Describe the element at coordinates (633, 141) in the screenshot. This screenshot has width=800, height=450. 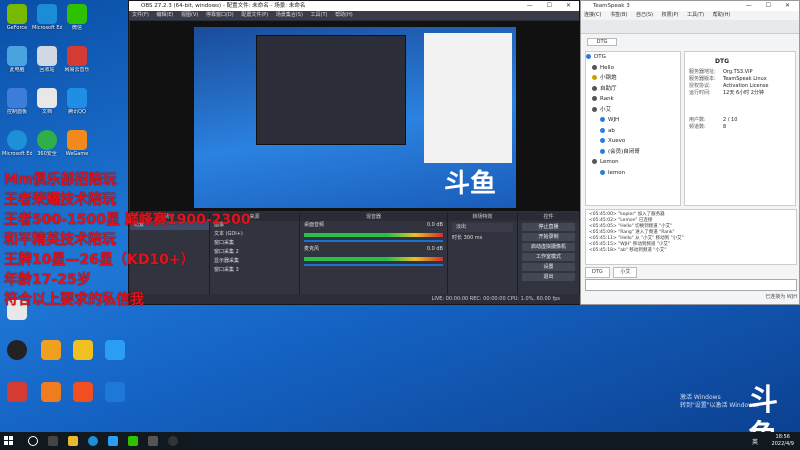
I see `tree-user: Xuevo` at that location.